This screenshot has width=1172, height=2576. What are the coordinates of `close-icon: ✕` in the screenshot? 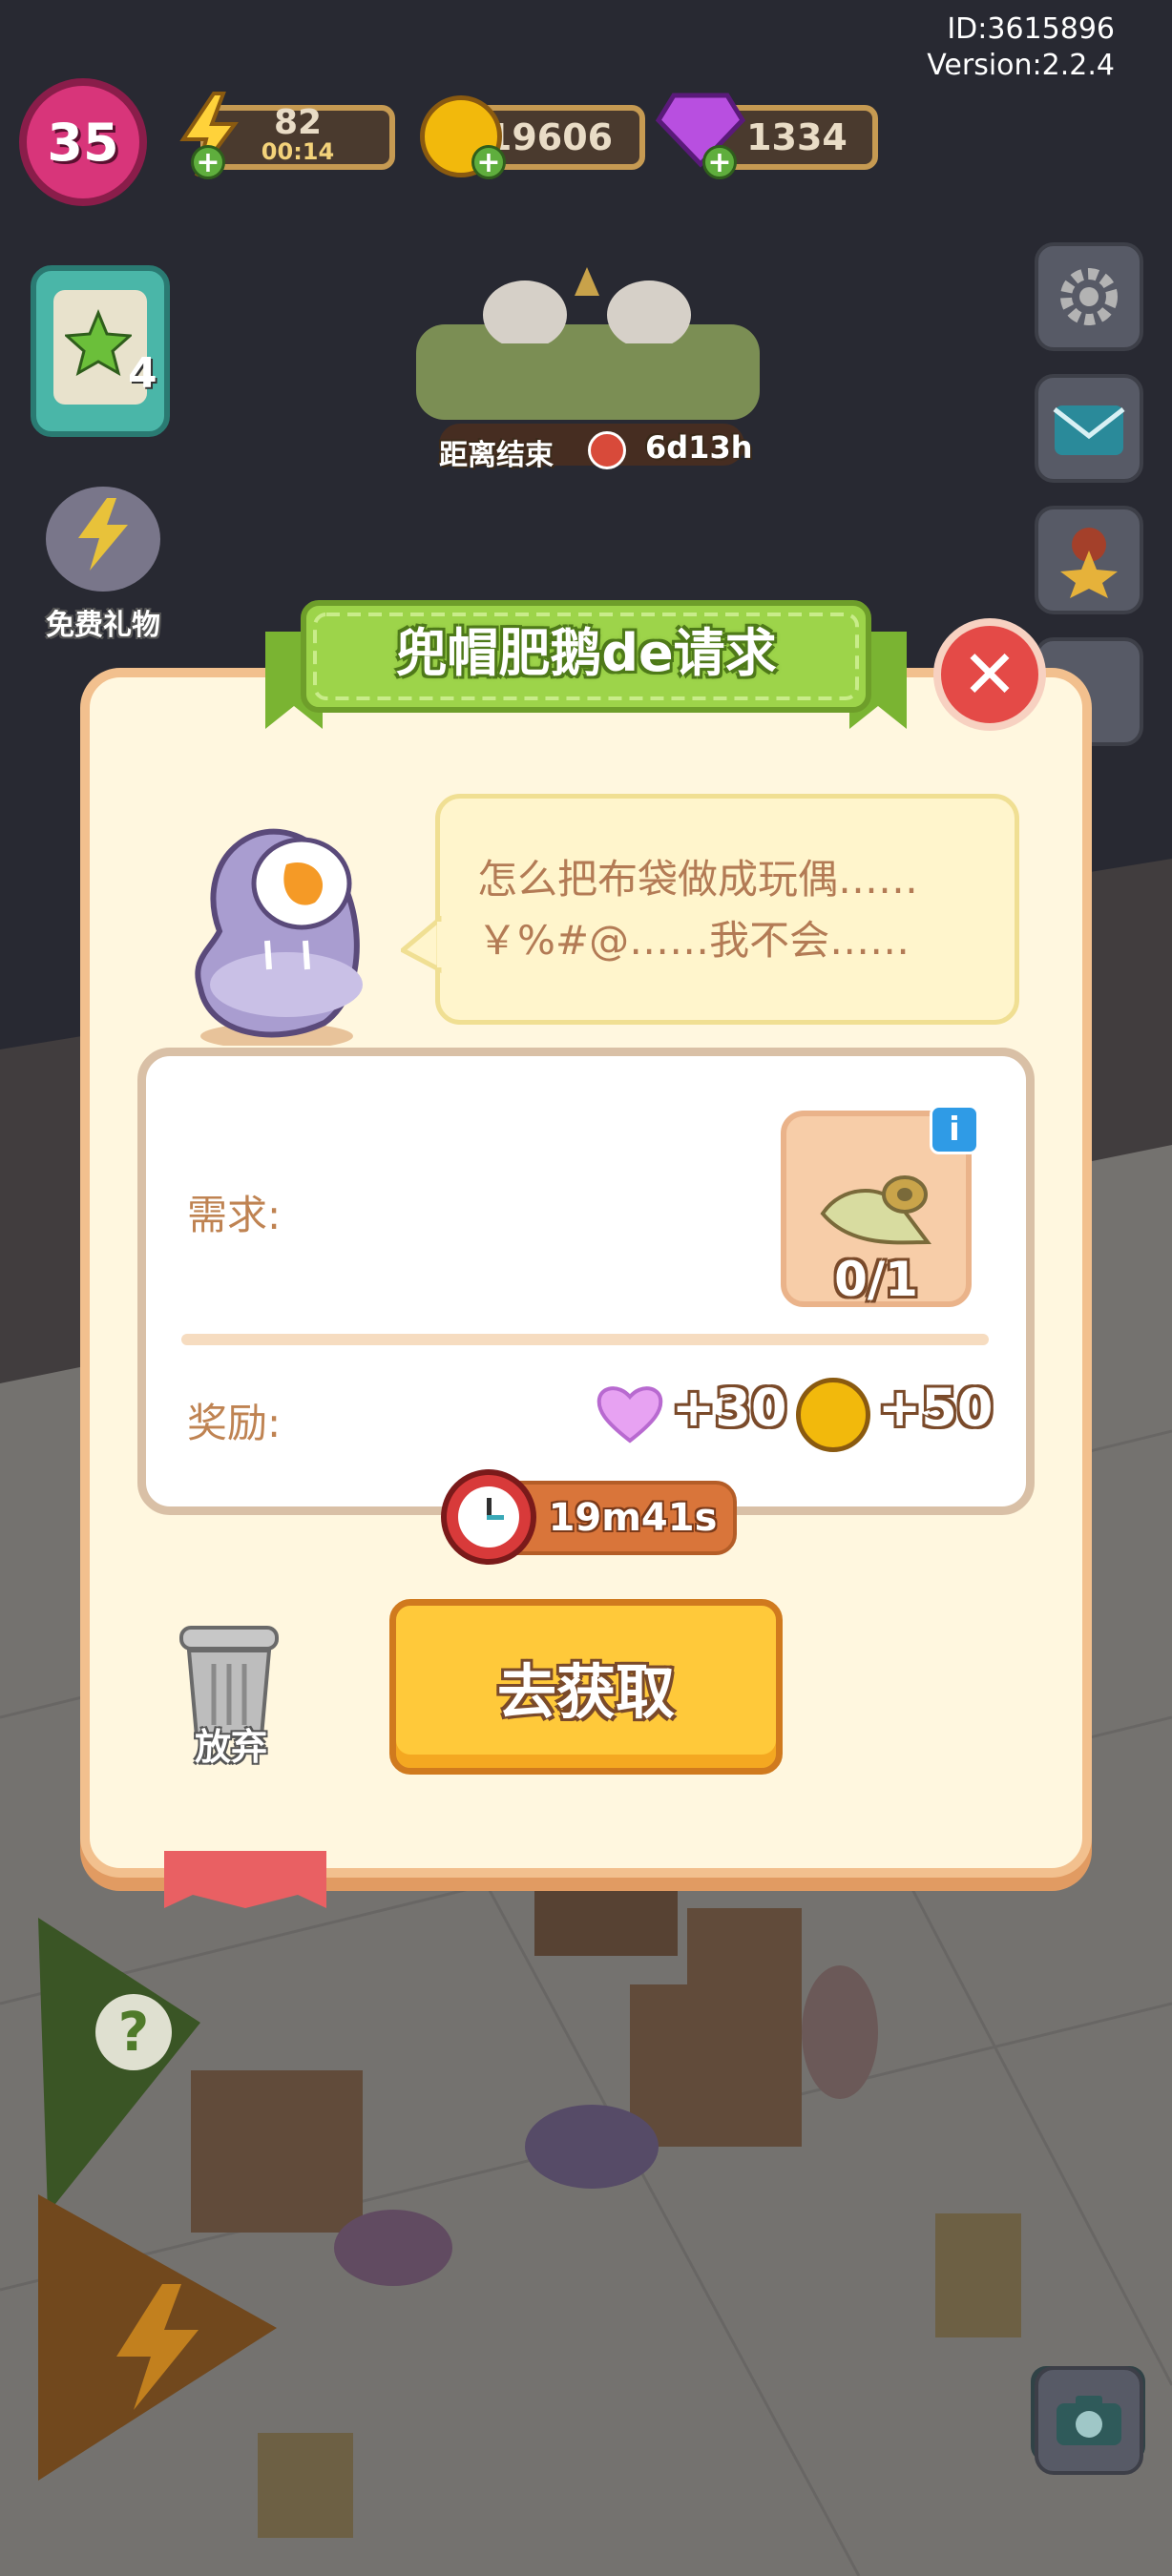 It's located at (989, 674).